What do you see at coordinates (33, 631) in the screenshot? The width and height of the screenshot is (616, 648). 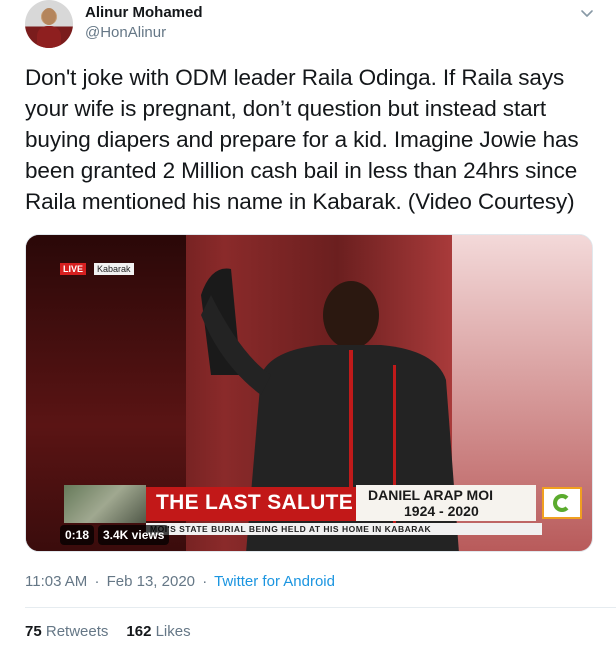 I see `retweets-count: 75` at bounding box center [33, 631].